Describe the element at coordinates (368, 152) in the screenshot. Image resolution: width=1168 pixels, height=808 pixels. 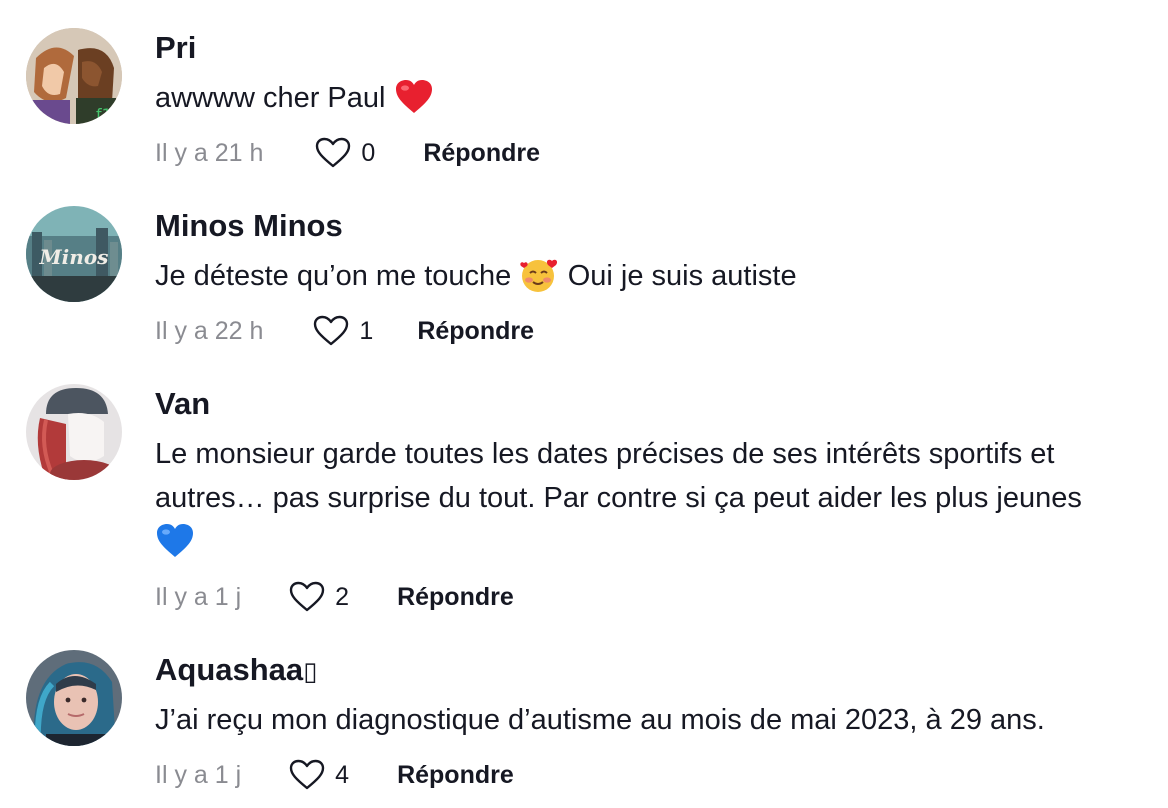
I see `like-count: 0` at that location.